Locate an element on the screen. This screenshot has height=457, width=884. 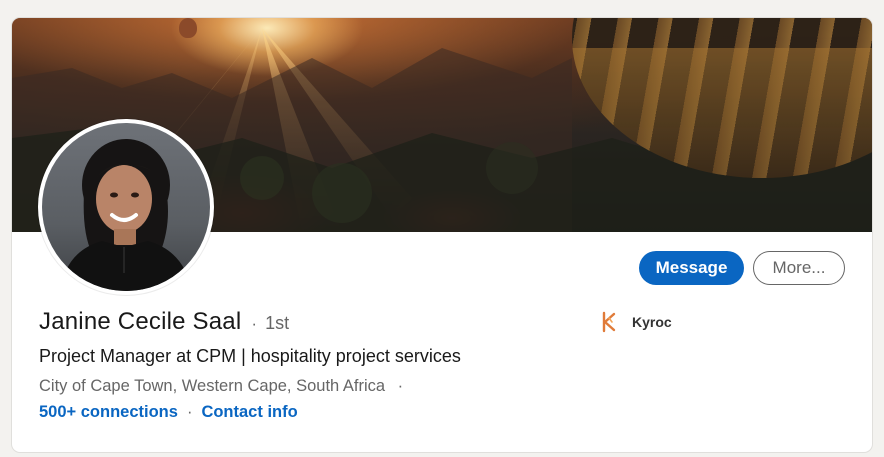
avatar-frame is located at coordinates (126, 207).